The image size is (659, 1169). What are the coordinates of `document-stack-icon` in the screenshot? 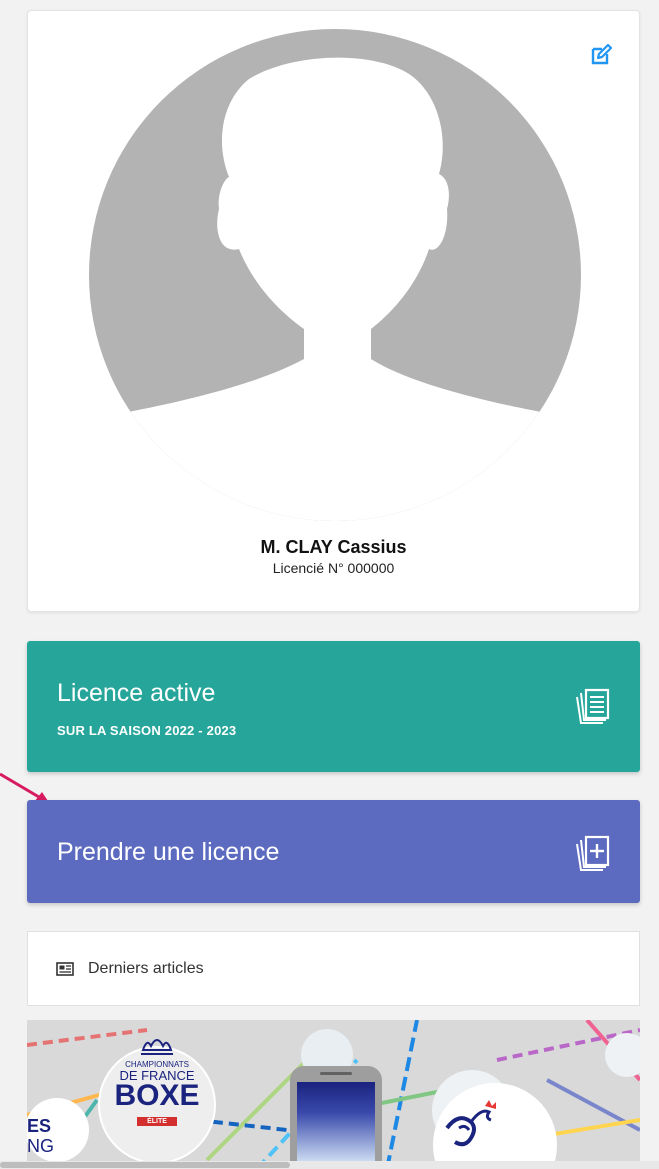 It's located at (593, 706).